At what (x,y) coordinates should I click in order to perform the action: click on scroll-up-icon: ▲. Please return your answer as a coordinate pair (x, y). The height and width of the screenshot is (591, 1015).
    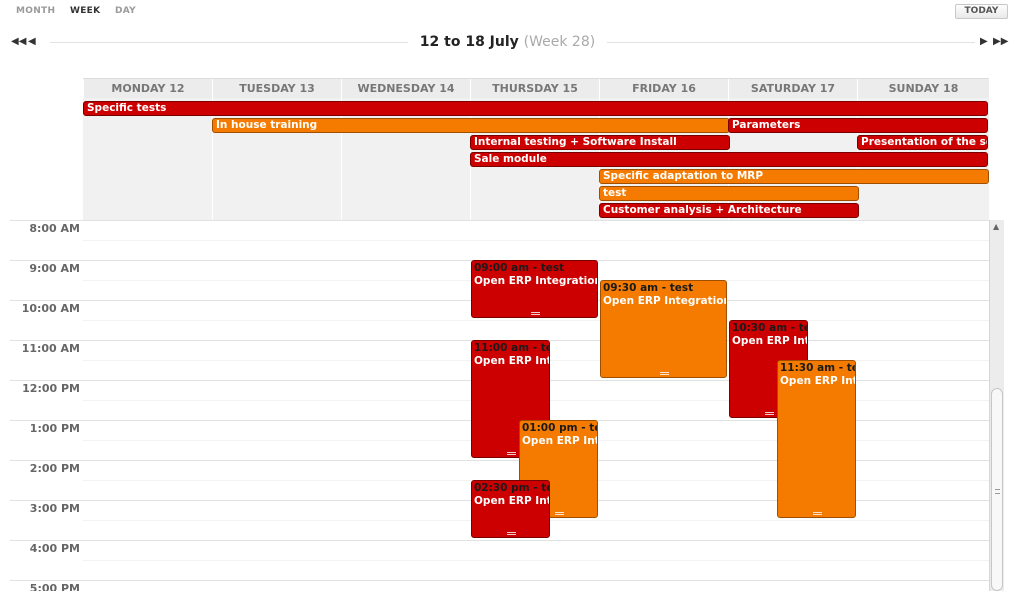
    Looking at the image, I should click on (996, 226).